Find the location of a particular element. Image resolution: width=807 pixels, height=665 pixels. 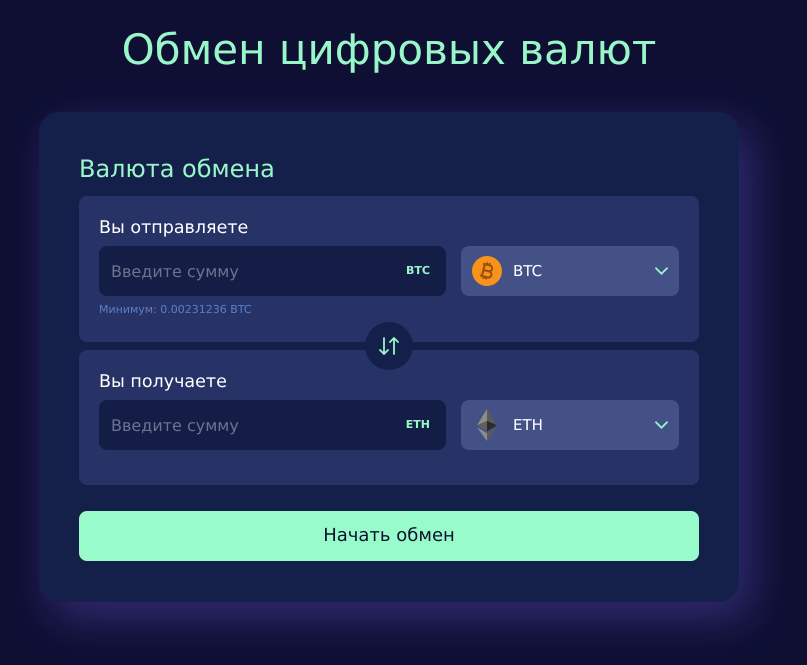

currency-select: BTC is located at coordinates (570, 271).